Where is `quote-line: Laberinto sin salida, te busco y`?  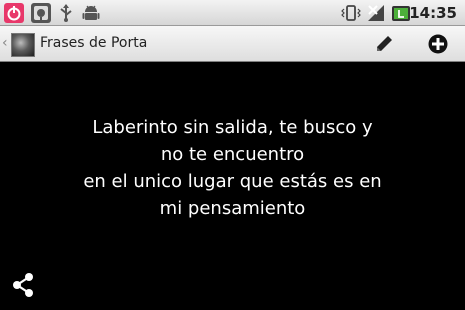 quote-line: Laberinto sin salida, te busco y is located at coordinates (232, 127).